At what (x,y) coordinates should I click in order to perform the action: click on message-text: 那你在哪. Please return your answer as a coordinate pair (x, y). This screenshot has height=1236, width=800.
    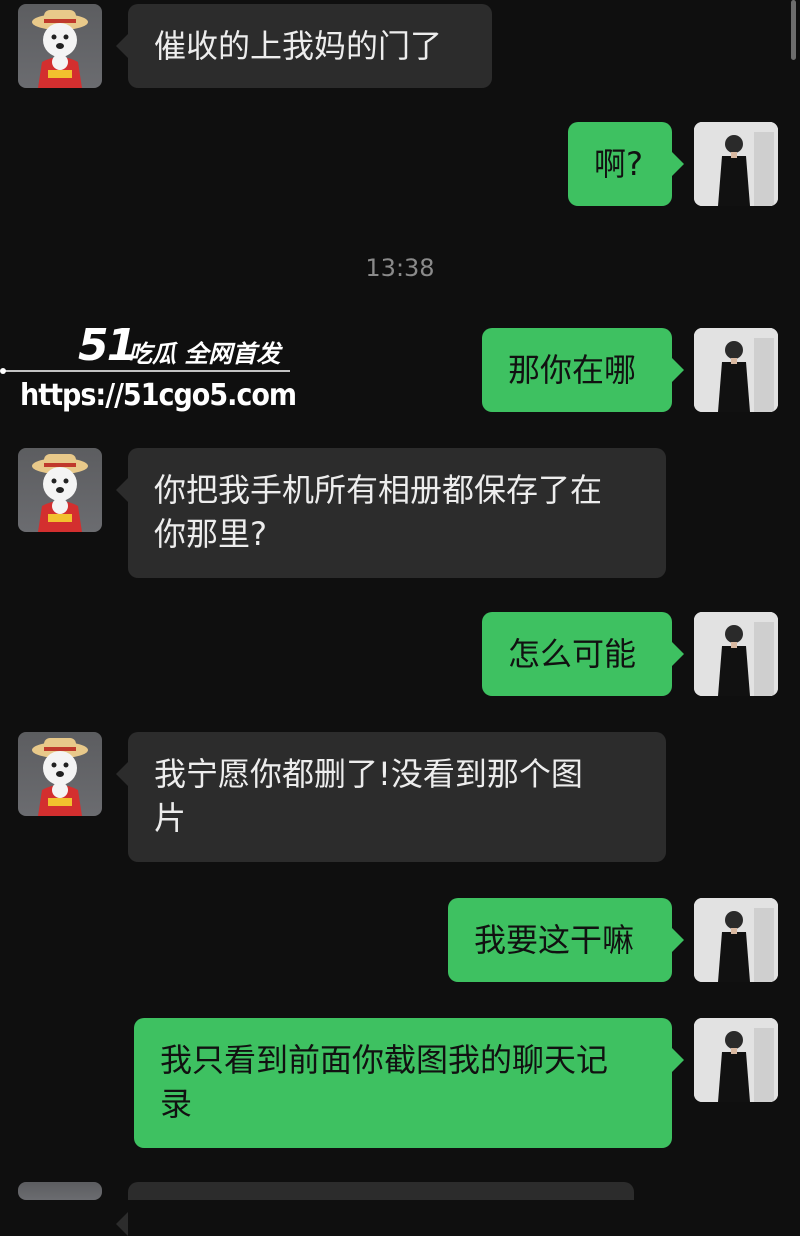
    Looking at the image, I should click on (572, 370).